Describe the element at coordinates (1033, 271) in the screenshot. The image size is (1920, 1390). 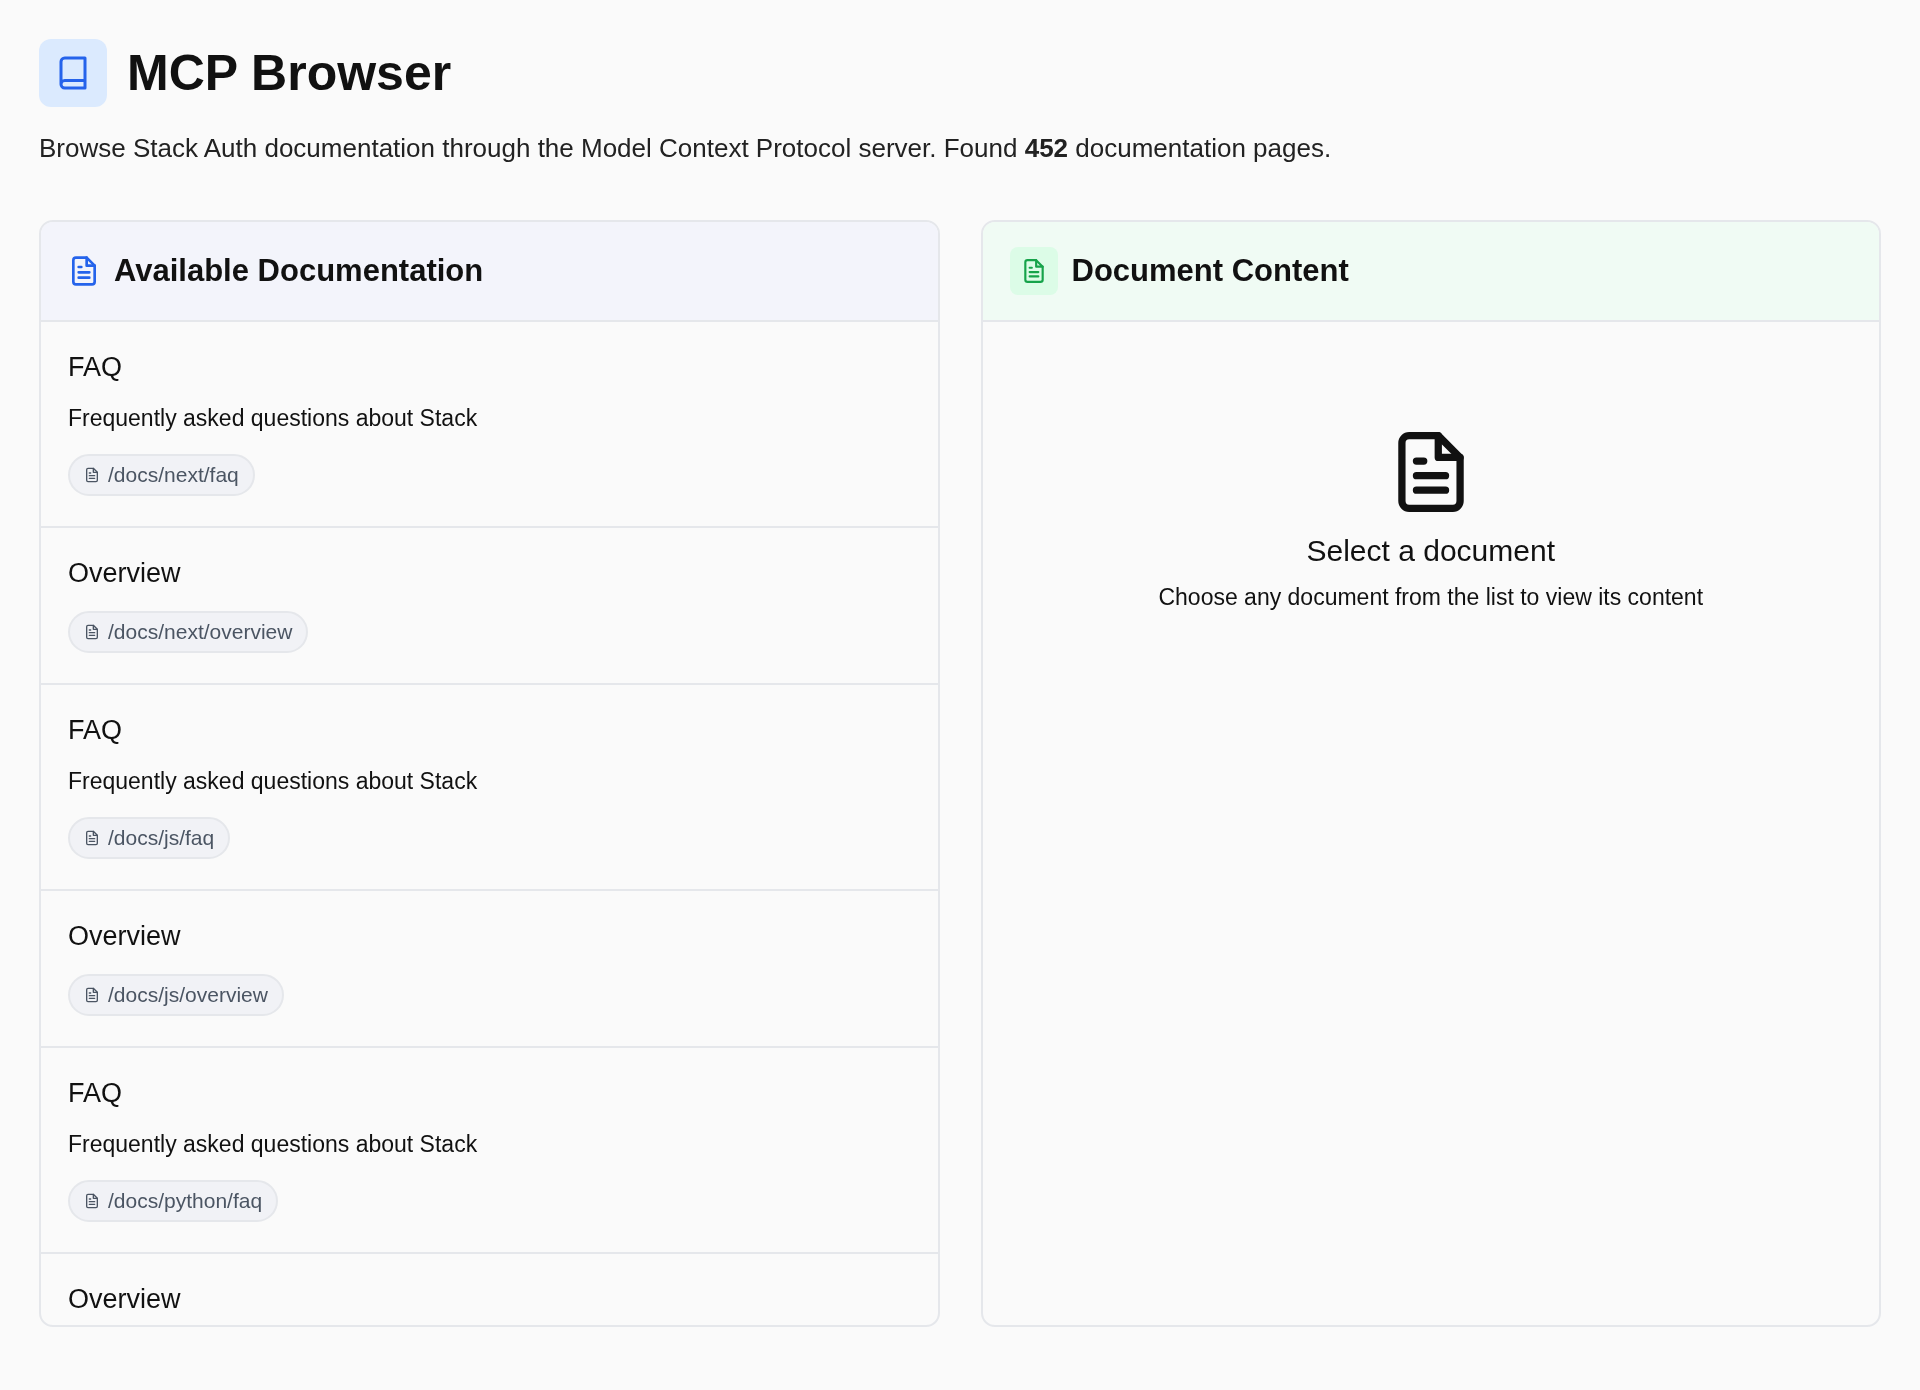
I see `document-icon` at that location.